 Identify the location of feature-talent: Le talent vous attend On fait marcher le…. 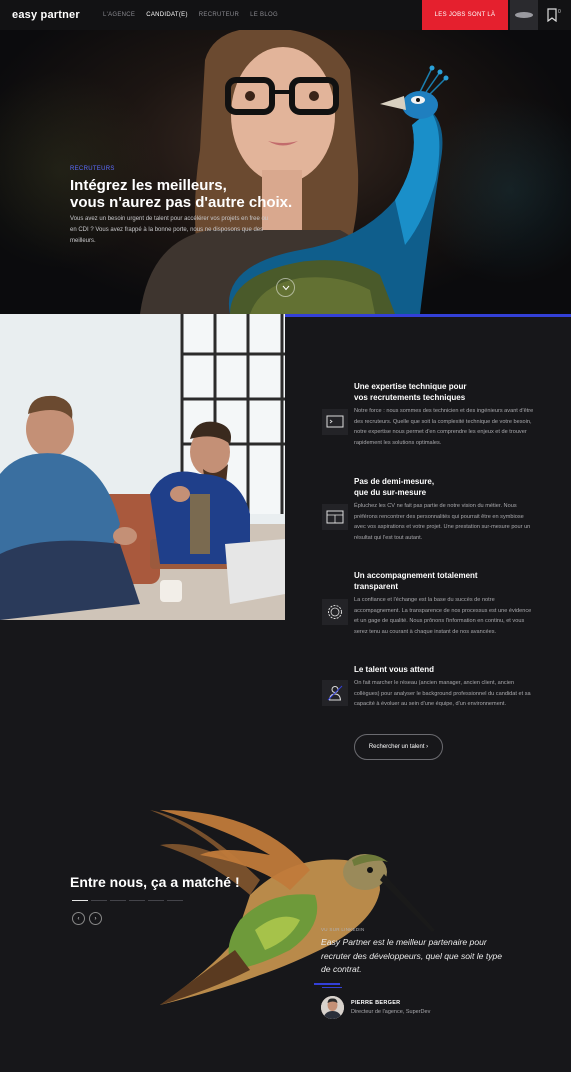
(444, 687).